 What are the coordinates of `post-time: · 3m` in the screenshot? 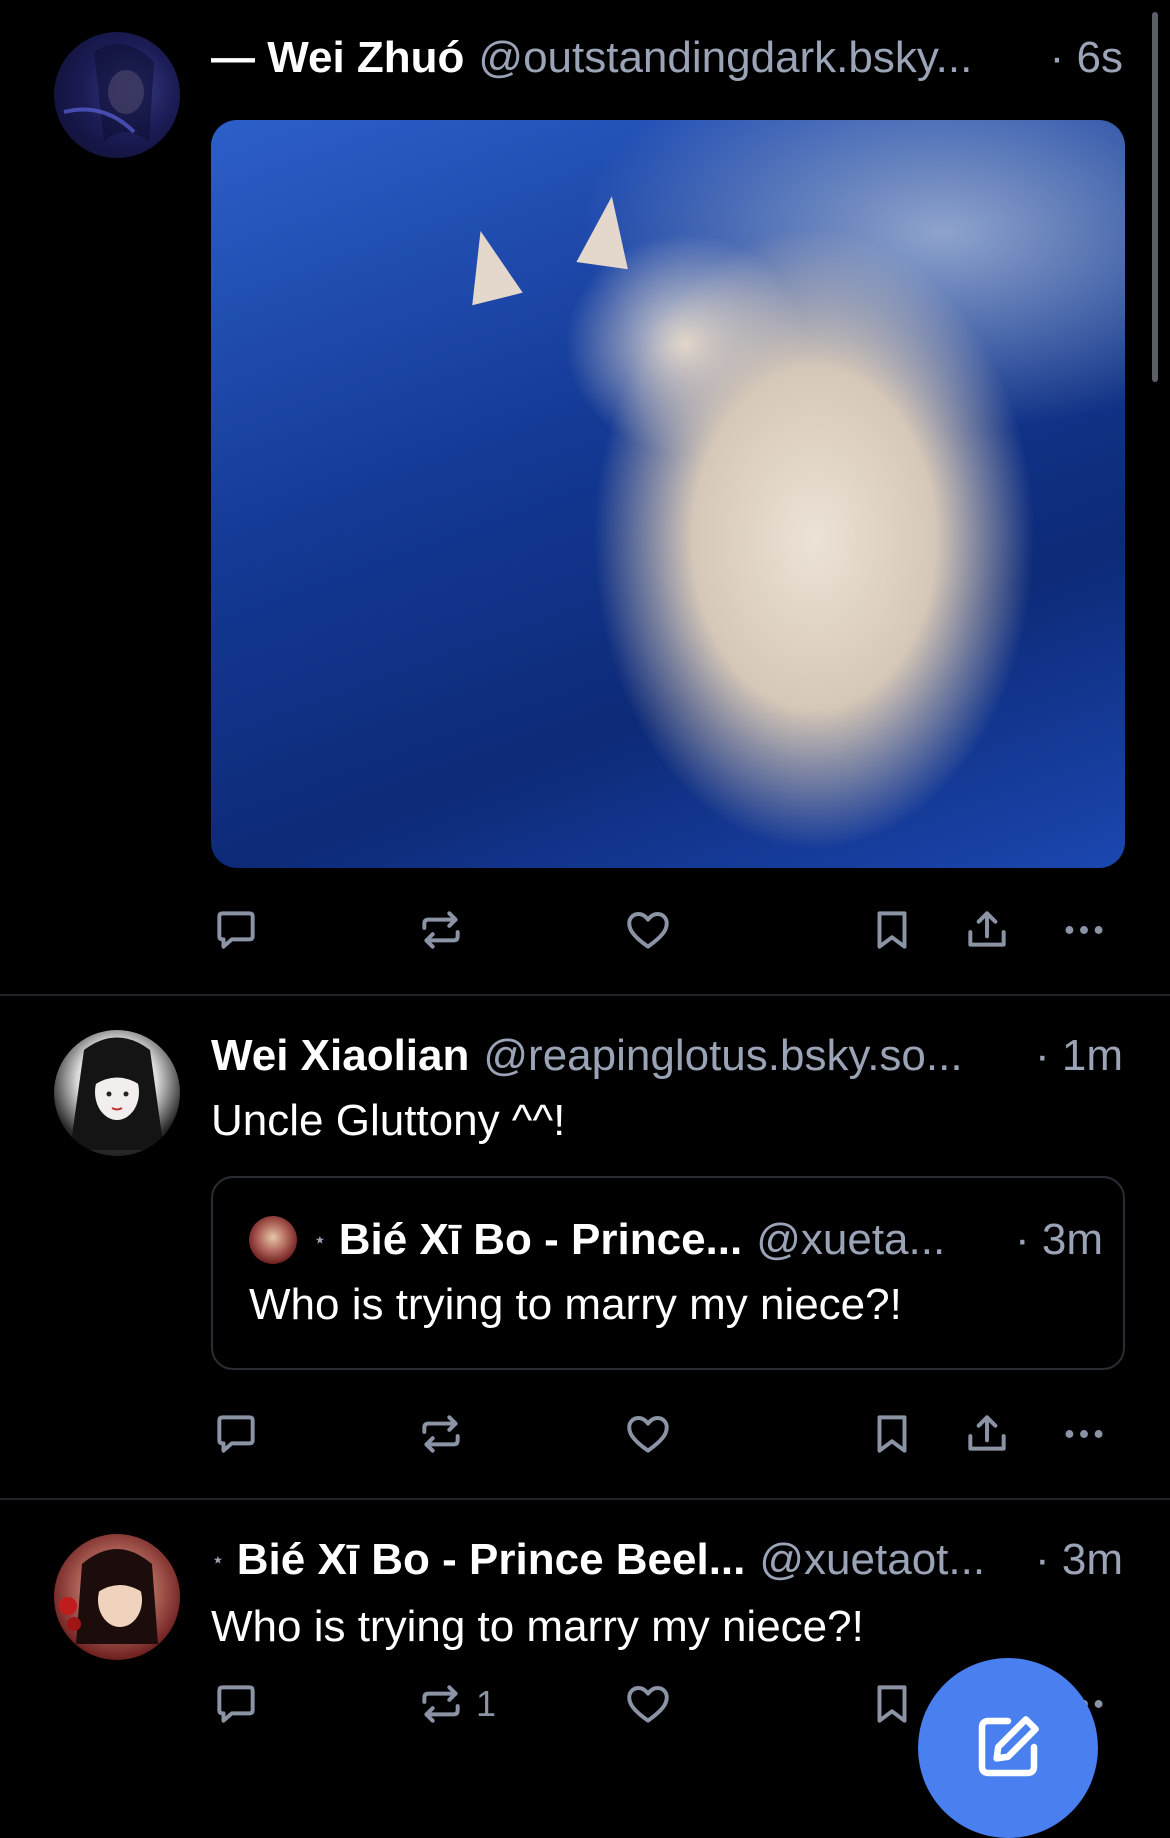 It's located at (1079, 1560).